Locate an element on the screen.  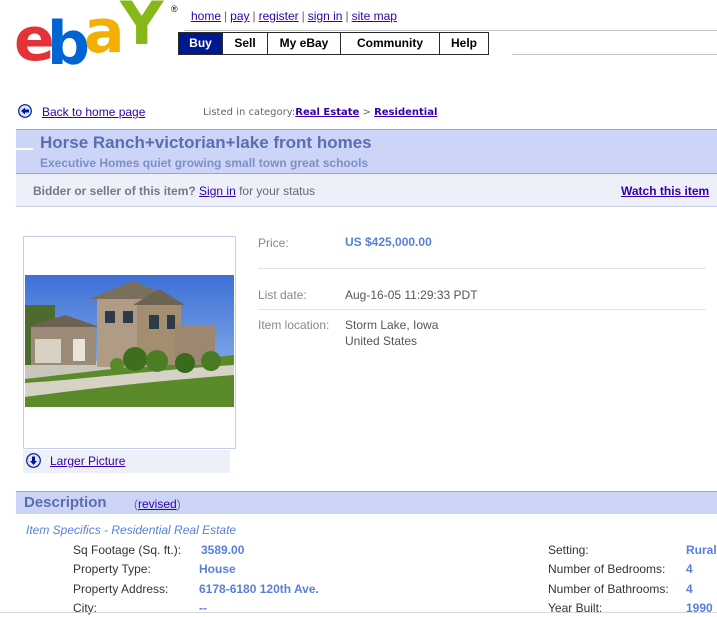
spec-label: Property Type: is located at coordinates (112, 569).